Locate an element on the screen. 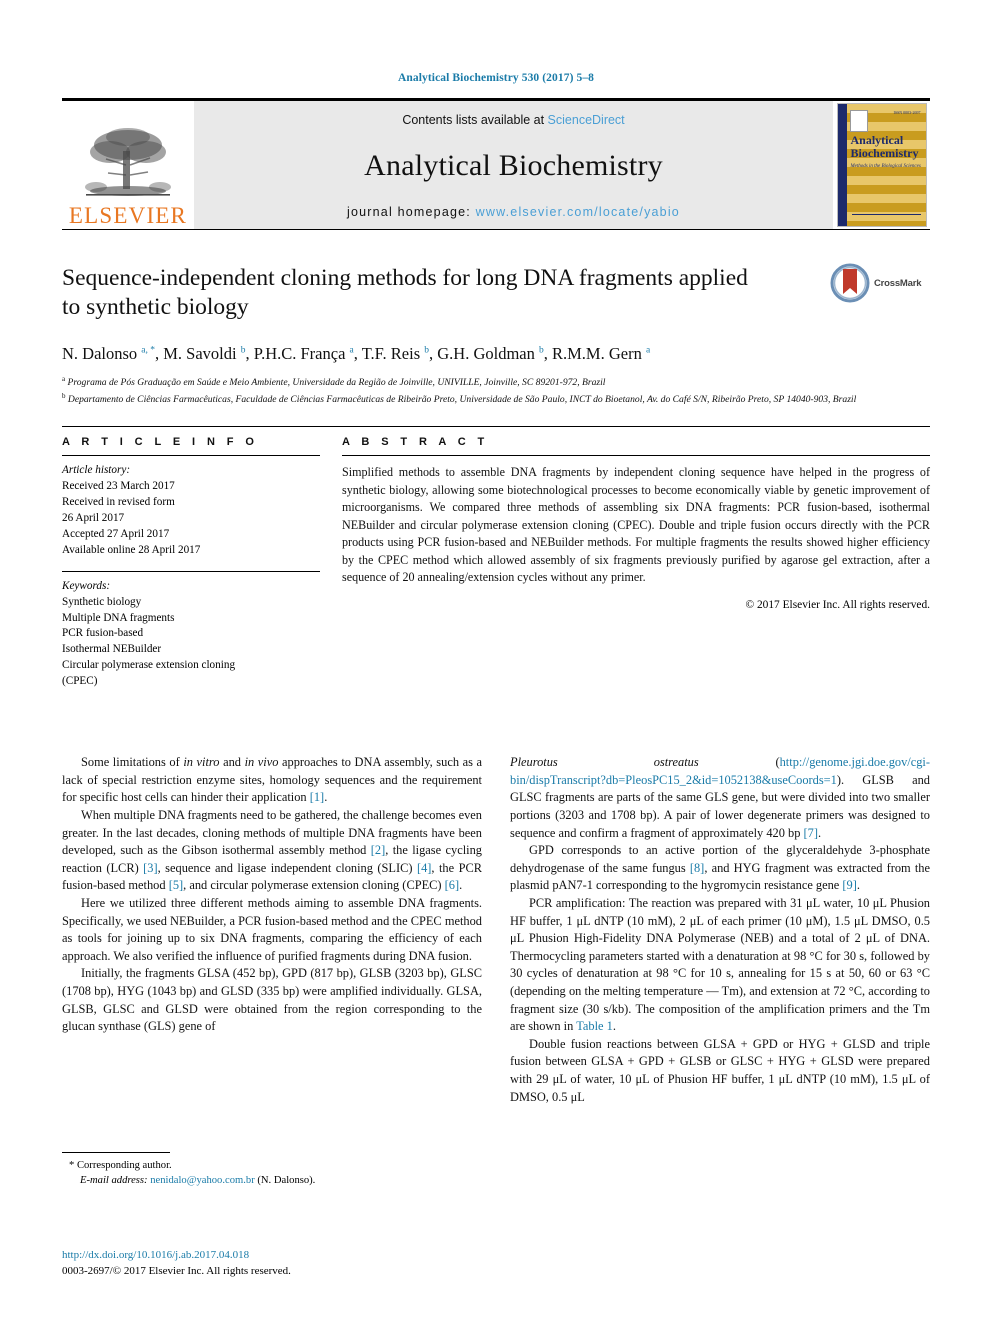 The width and height of the screenshot is (992, 1323). footnote-rule is located at coordinates (116, 1152).